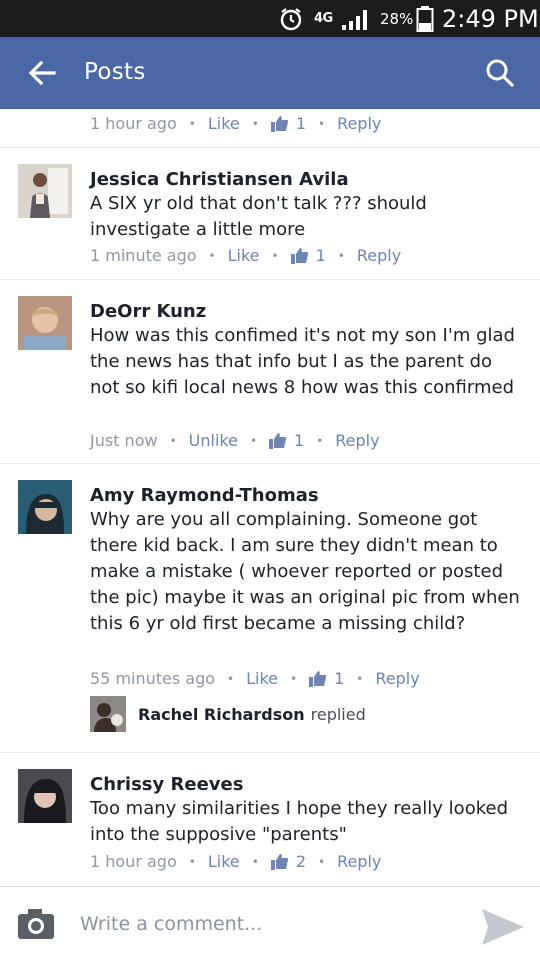 Image resolution: width=540 pixels, height=960 pixels. Describe the element at coordinates (397, 18) in the screenshot. I see `battery-percent: 28%` at that location.